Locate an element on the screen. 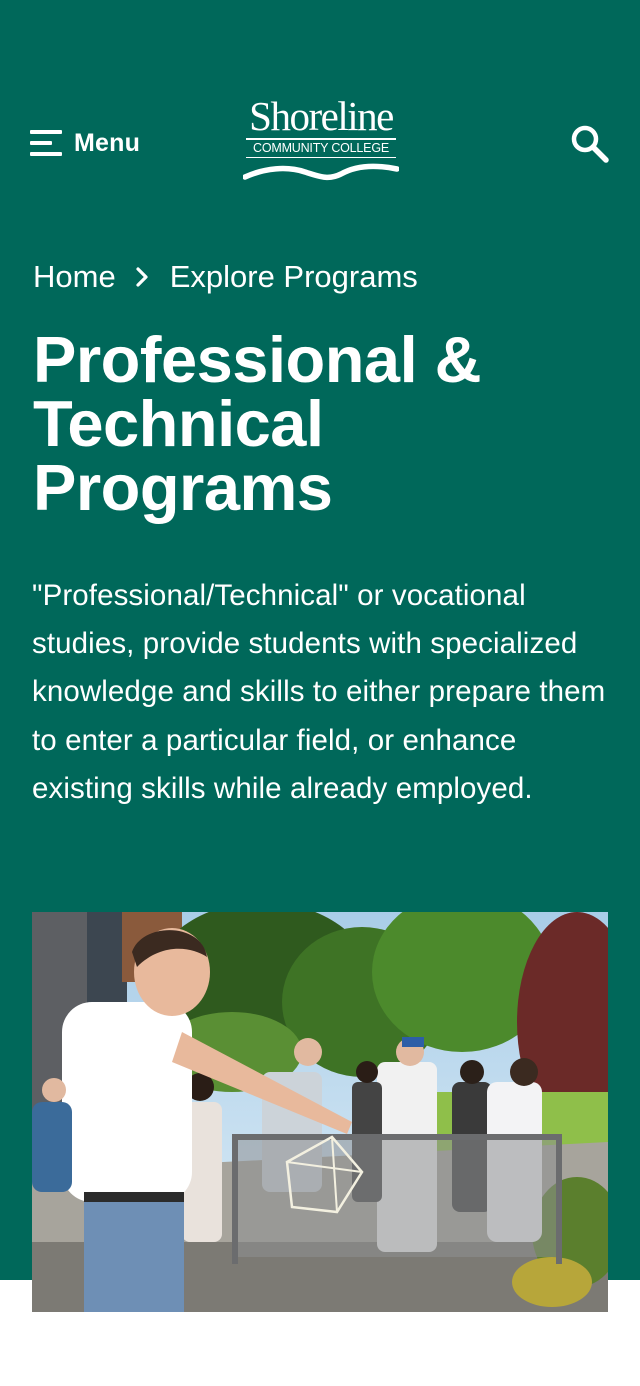  page-title: Professional & Technical Programs is located at coordinates (257, 423).